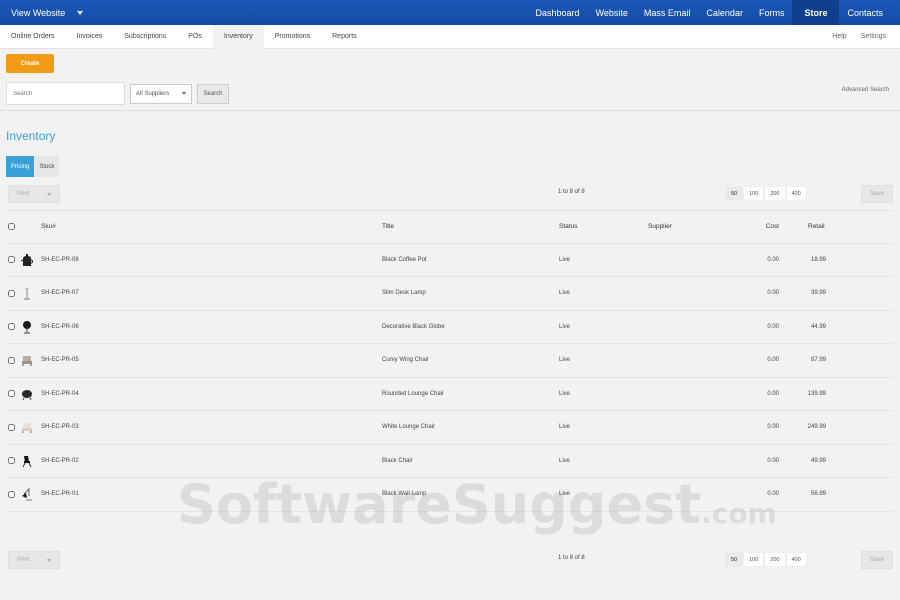 This screenshot has height=600, width=900. Describe the element at coordinates (839, 37) in the screenshot. I see `help-link: Help` at that location.